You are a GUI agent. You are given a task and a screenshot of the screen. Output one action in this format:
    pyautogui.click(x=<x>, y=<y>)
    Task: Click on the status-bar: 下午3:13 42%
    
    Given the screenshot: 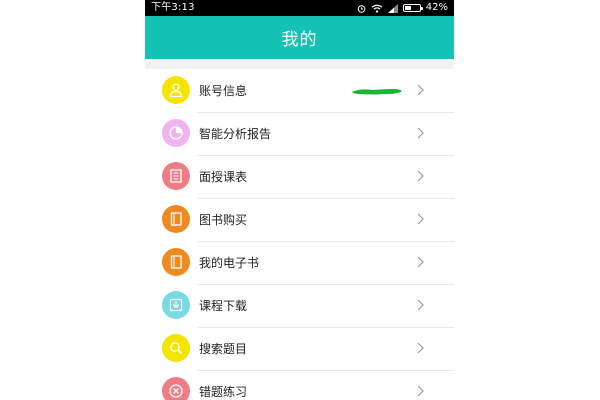 What is the action you would take?
    pyautogui.click(x=299, y=8)
    